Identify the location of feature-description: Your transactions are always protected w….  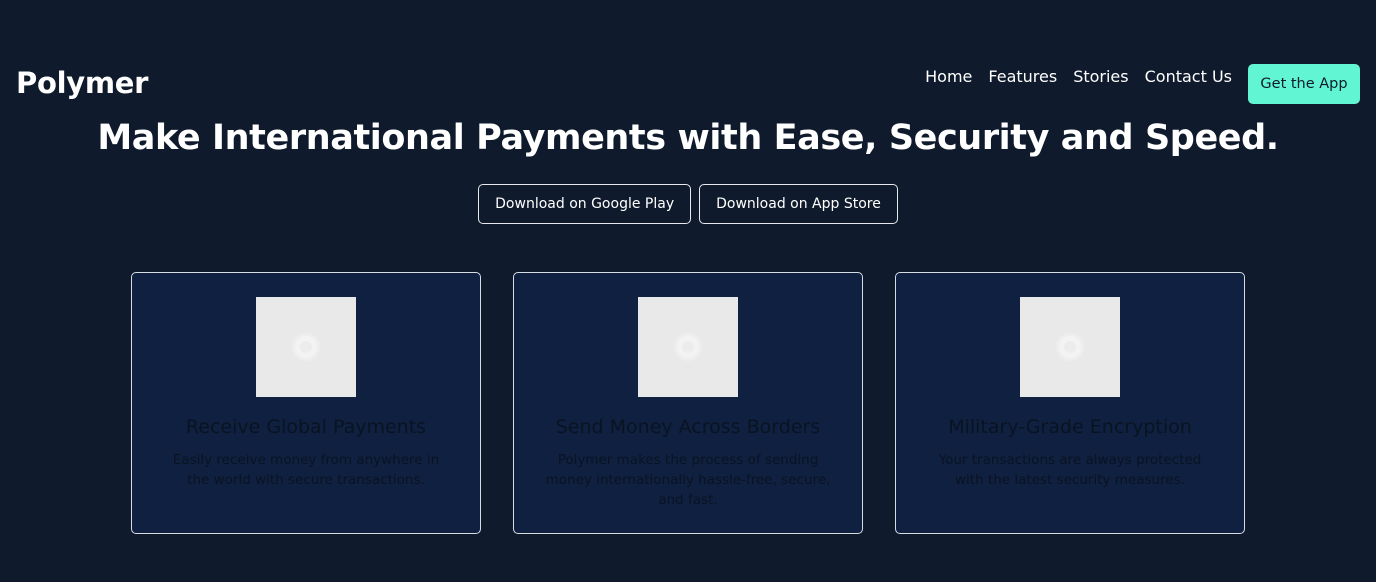
(1070, 470).